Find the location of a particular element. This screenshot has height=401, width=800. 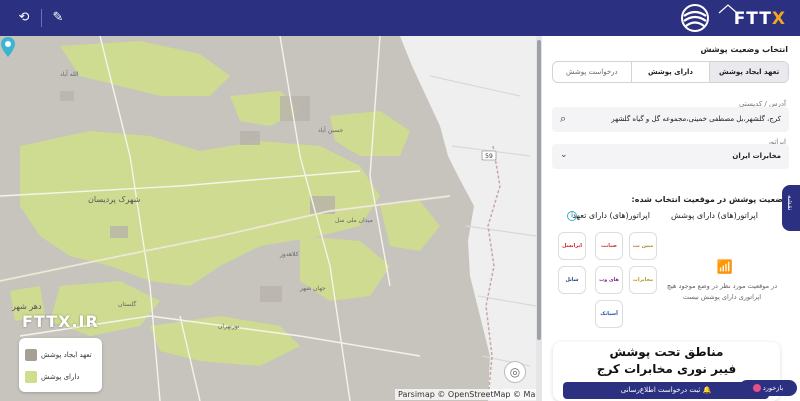

operator-logo-mokhaberat: مخابرات is located at coordinates (643, 280).